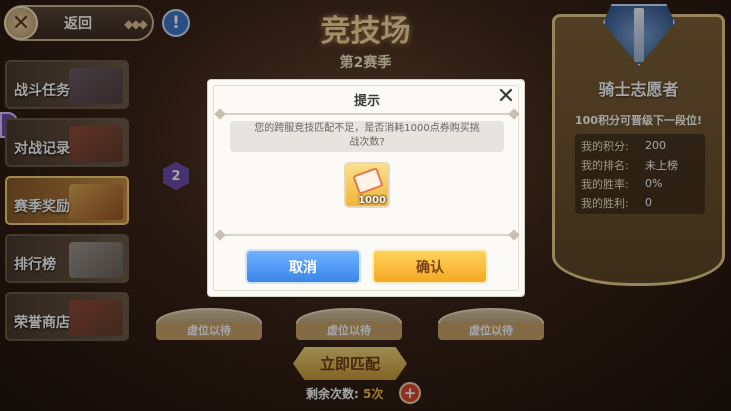 This screenshot has height=411, width=731. Describe the element at coordinates (367, 128) in the screenshot. I see `message-line: 您的跨服竞技匹配不足，是否消耗1000点券购买挑` at that location.